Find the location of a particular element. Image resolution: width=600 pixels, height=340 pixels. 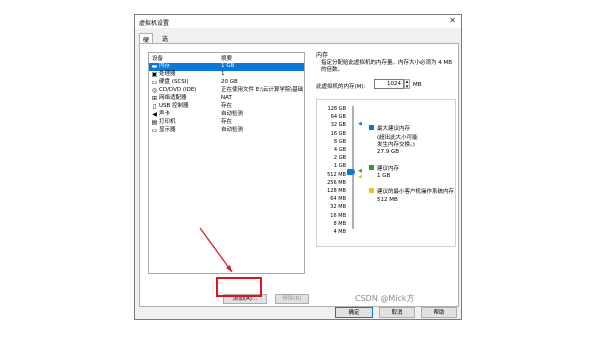

max-marker-icon: ◀ is located at coordinates (360, 124).